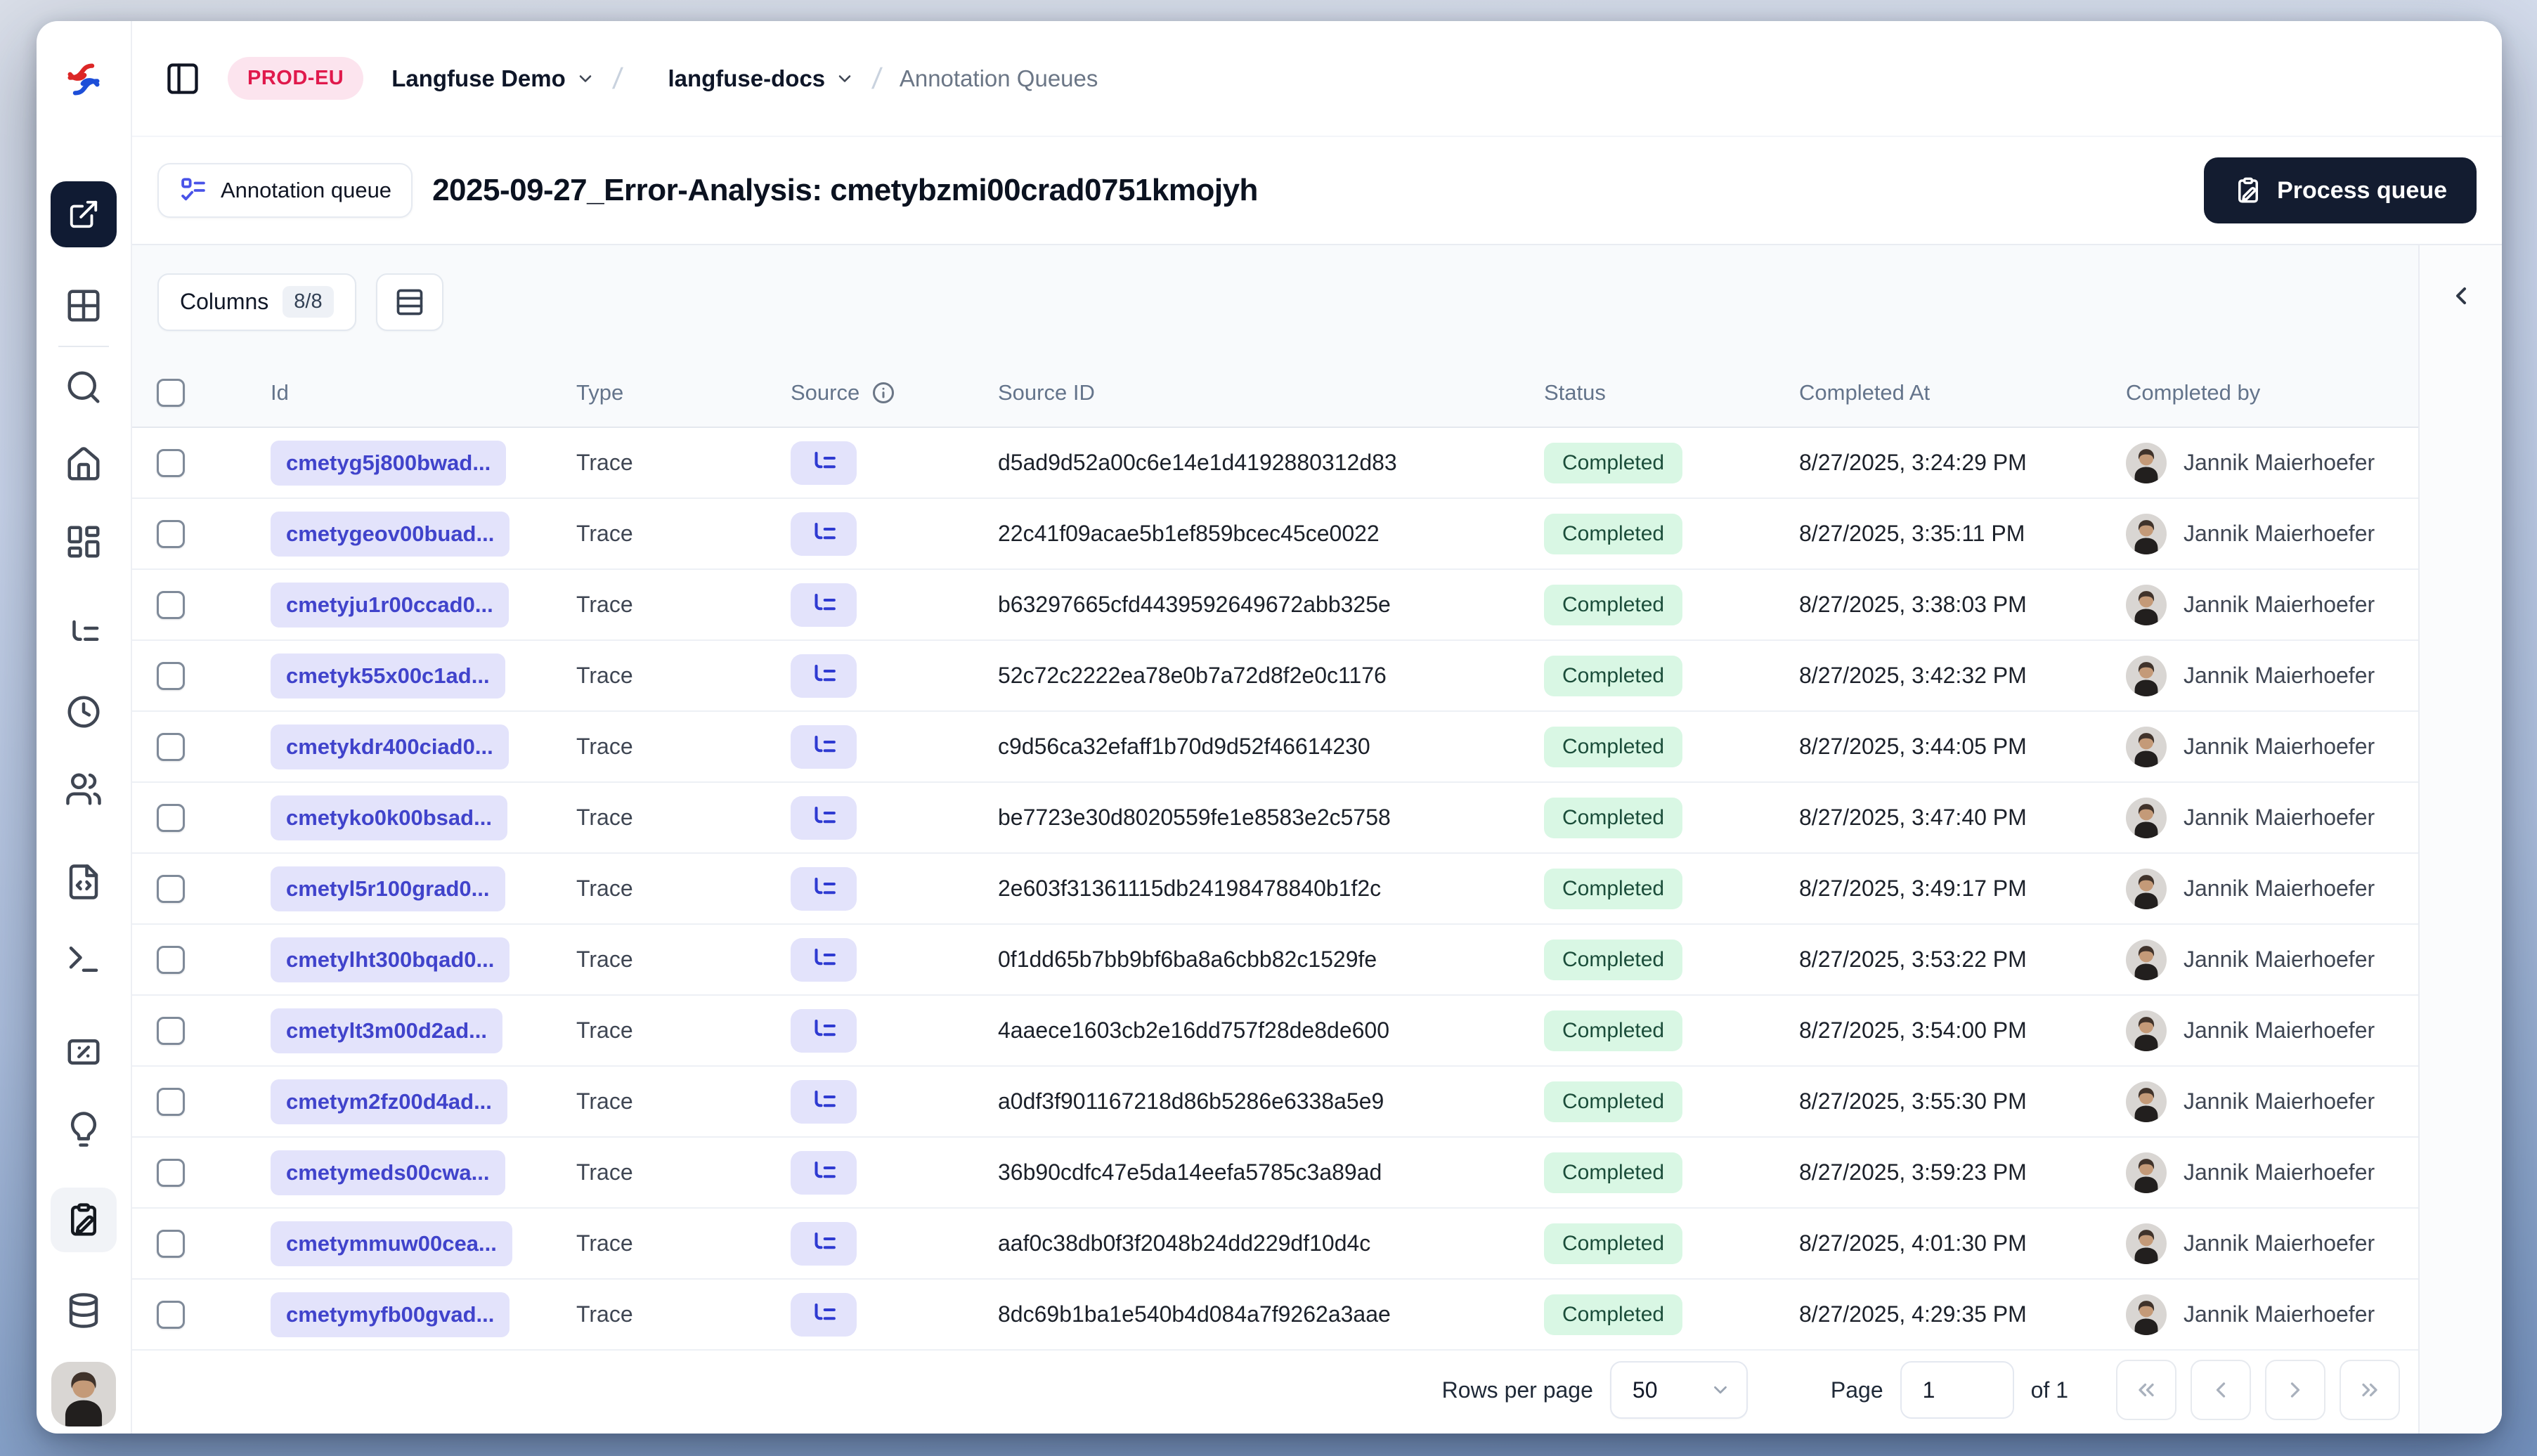 This screenshot has height=1456, width=2537. Describe the element at coordinates (1193, 1030) in the screenshot. I see `row-source-id: 4aaece1603cb2e16dd757f28de8de600` at that location.